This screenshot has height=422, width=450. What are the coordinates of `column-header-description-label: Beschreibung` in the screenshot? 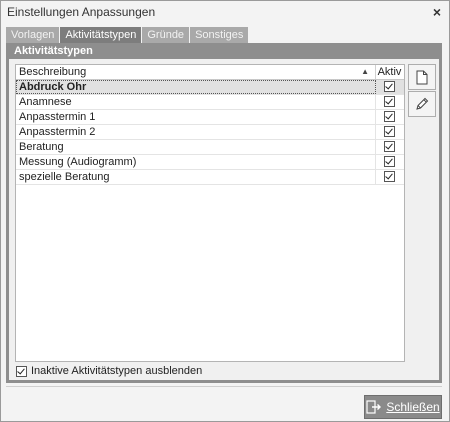 It's located at (53, 72).